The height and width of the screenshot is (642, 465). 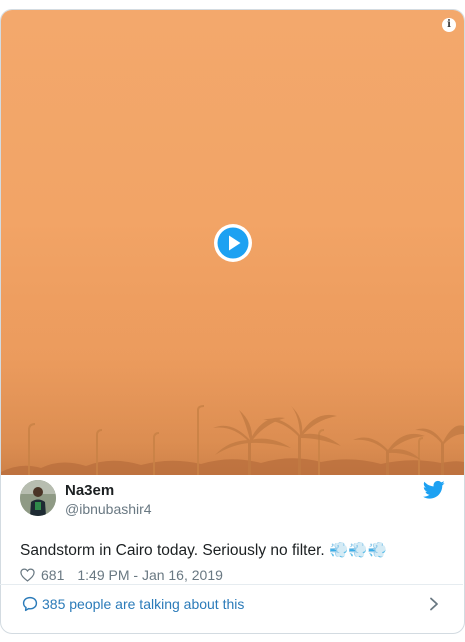 What do you see at coordinates (434, 490) in the screenshot?
I see `twitter-bird-icon` at bounding box center [434, 490].